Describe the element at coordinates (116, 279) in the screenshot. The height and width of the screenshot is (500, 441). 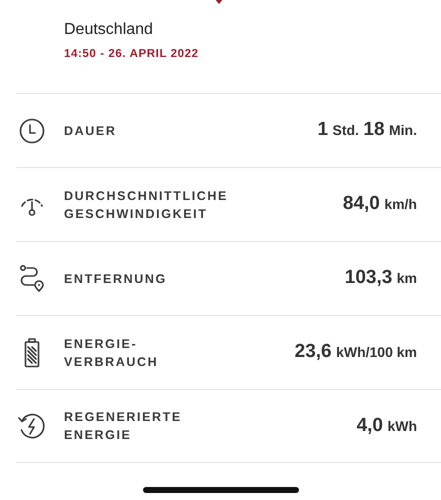
I see `stat-label: ENTFERNUNG` at that location.